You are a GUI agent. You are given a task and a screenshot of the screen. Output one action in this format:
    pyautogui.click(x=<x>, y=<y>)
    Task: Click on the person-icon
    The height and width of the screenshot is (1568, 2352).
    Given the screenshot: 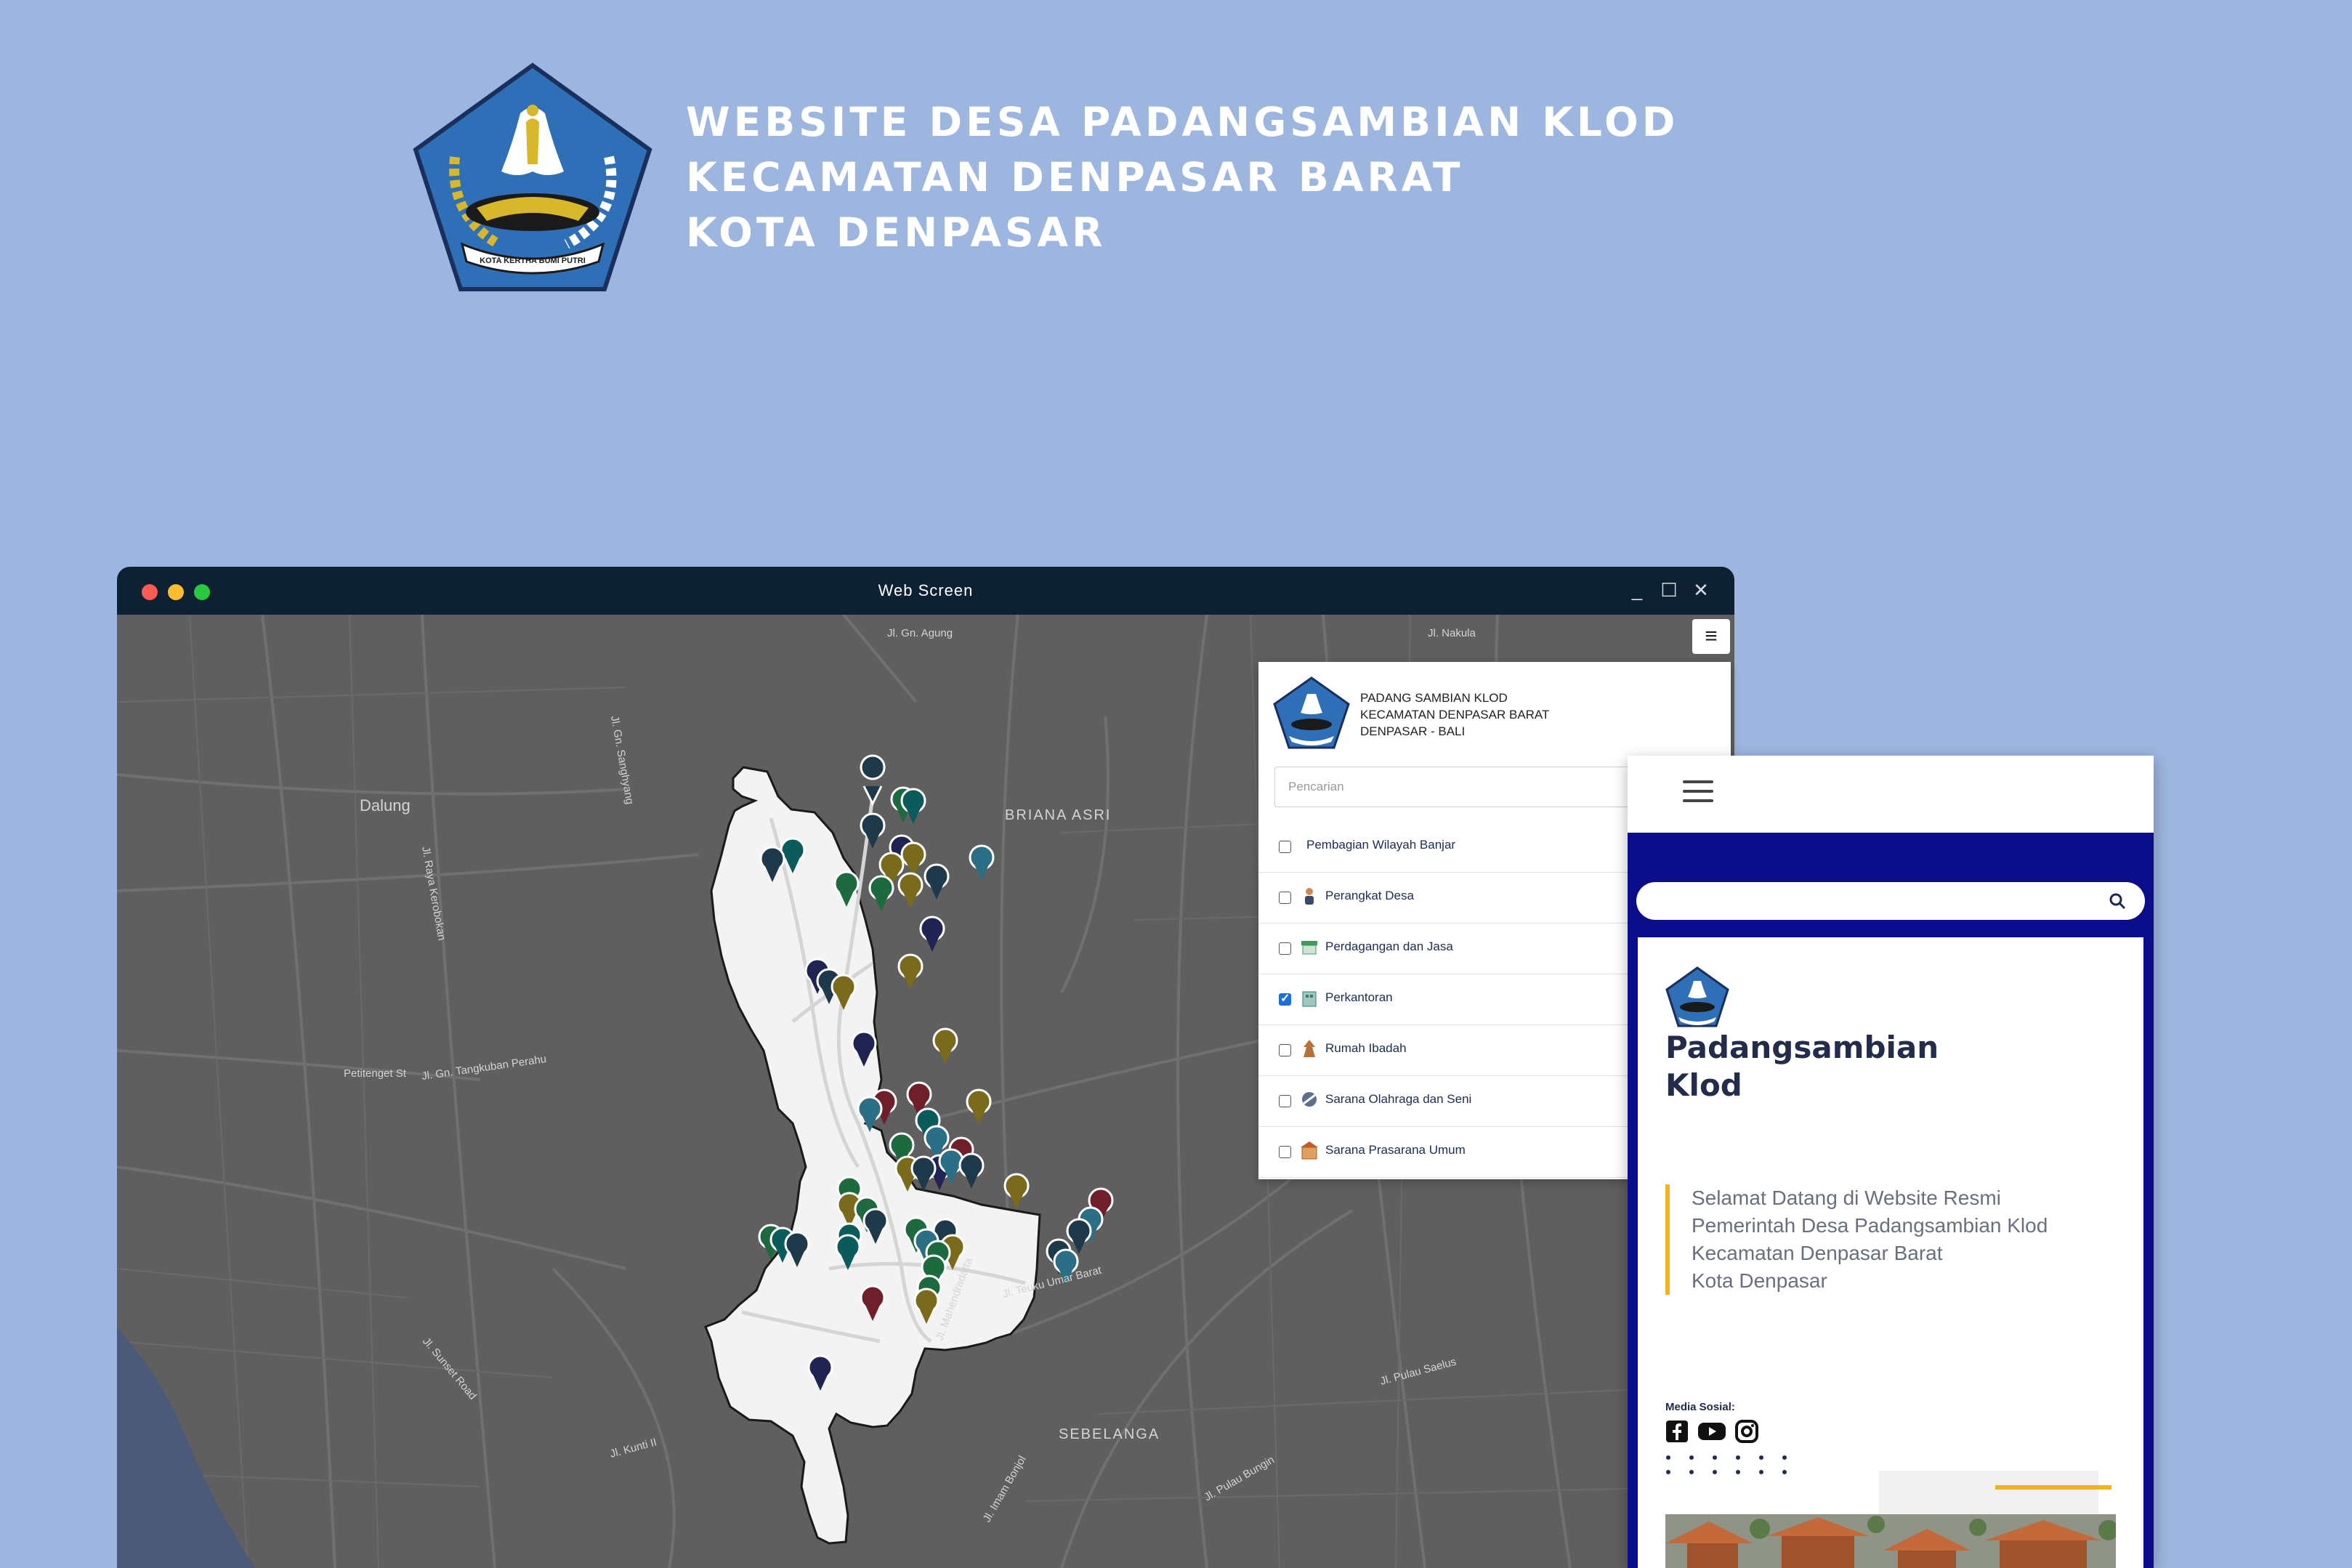 What is the action you would take?
    pyautogui.click(x=1309, y=896)
    